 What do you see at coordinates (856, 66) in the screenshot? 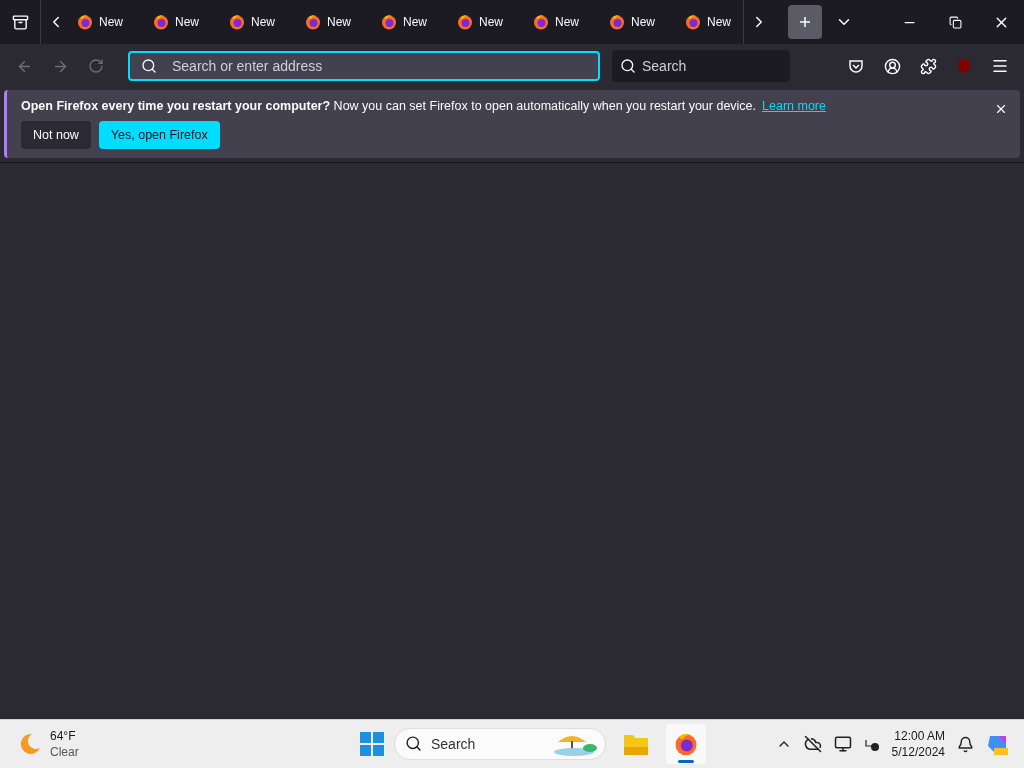
I see `pocket-icon` at bounding box center [856, 66].